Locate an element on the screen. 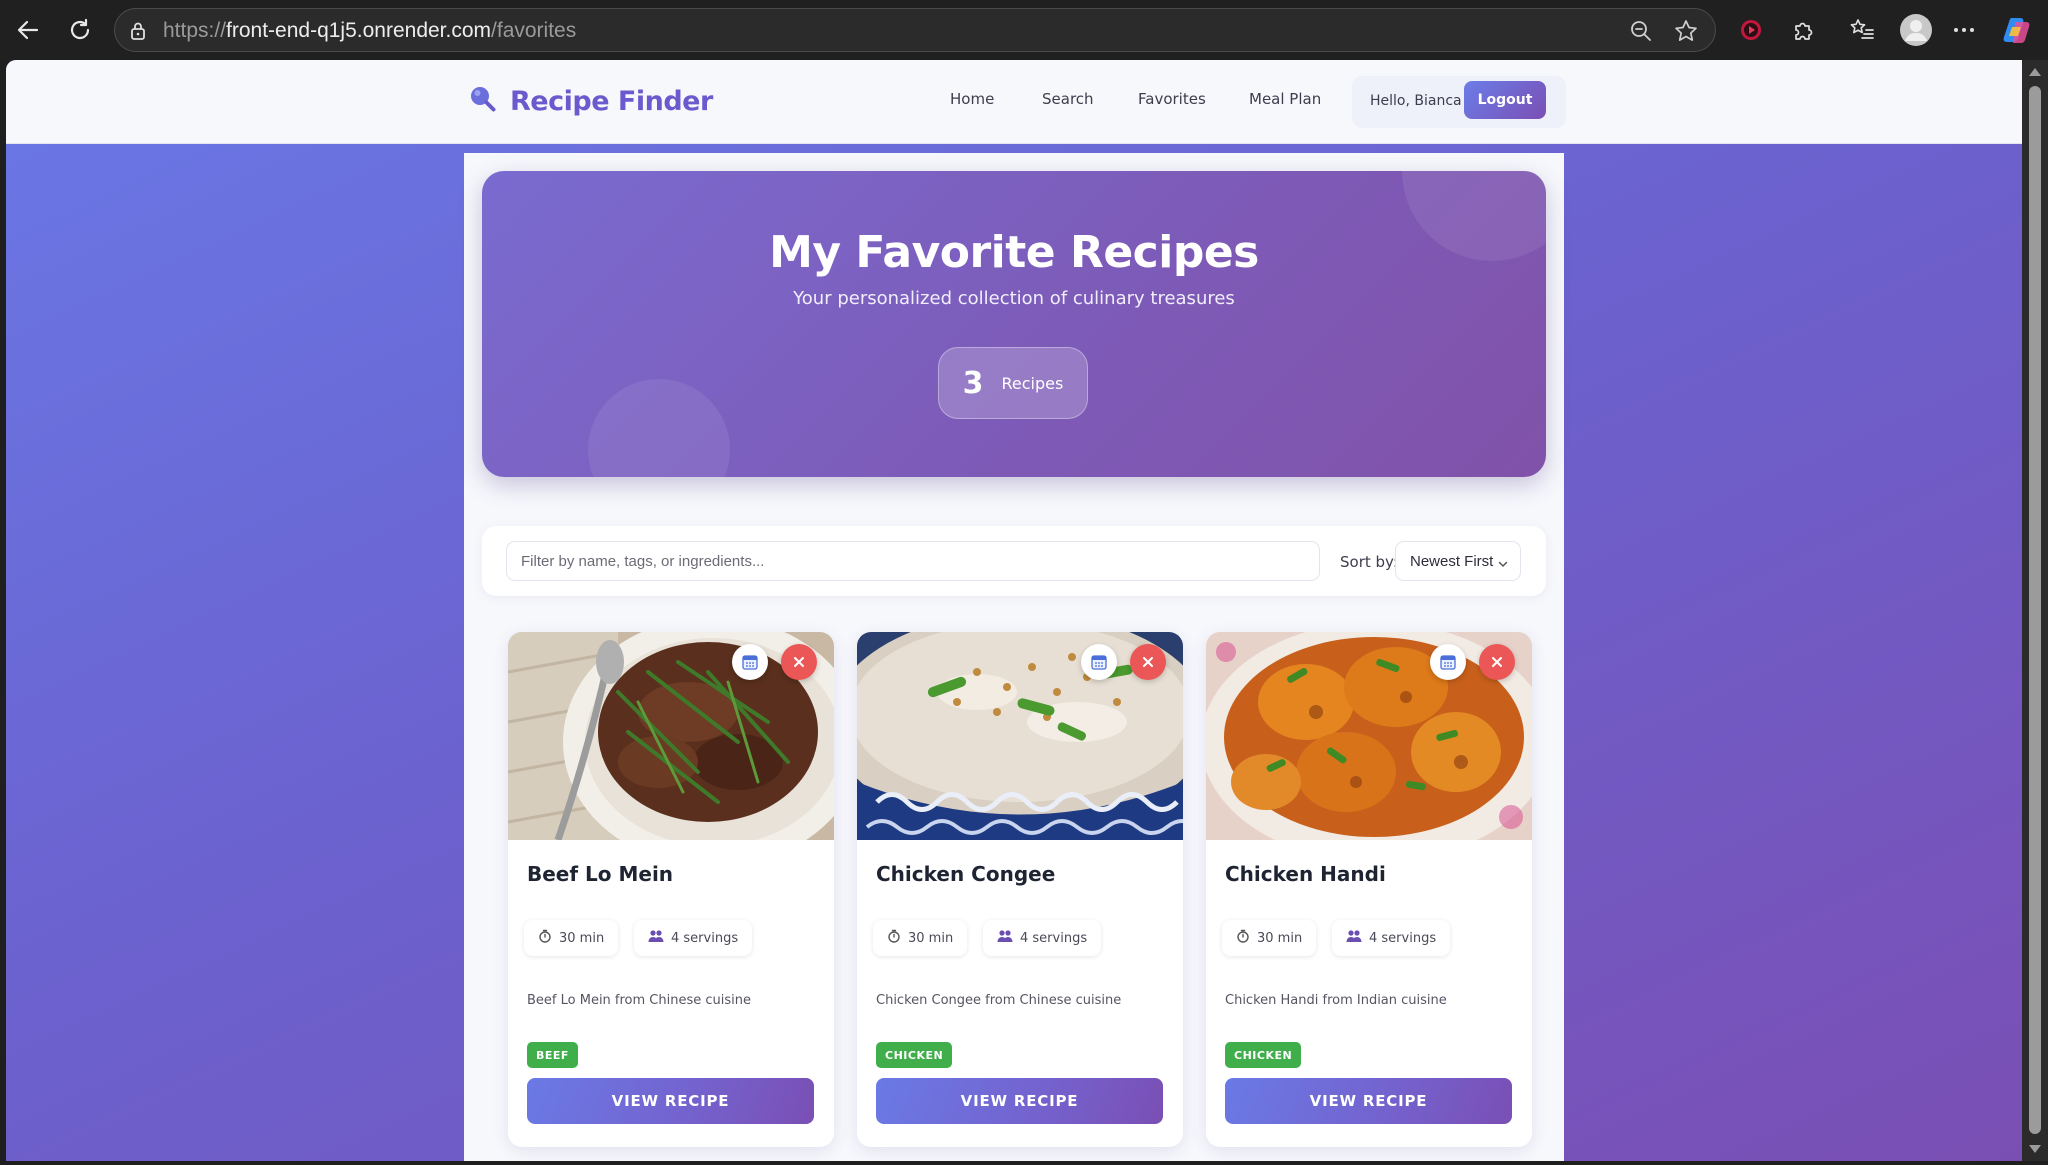  filter-bar: Sort by: Newest First is located at coordinates (1014, 561).